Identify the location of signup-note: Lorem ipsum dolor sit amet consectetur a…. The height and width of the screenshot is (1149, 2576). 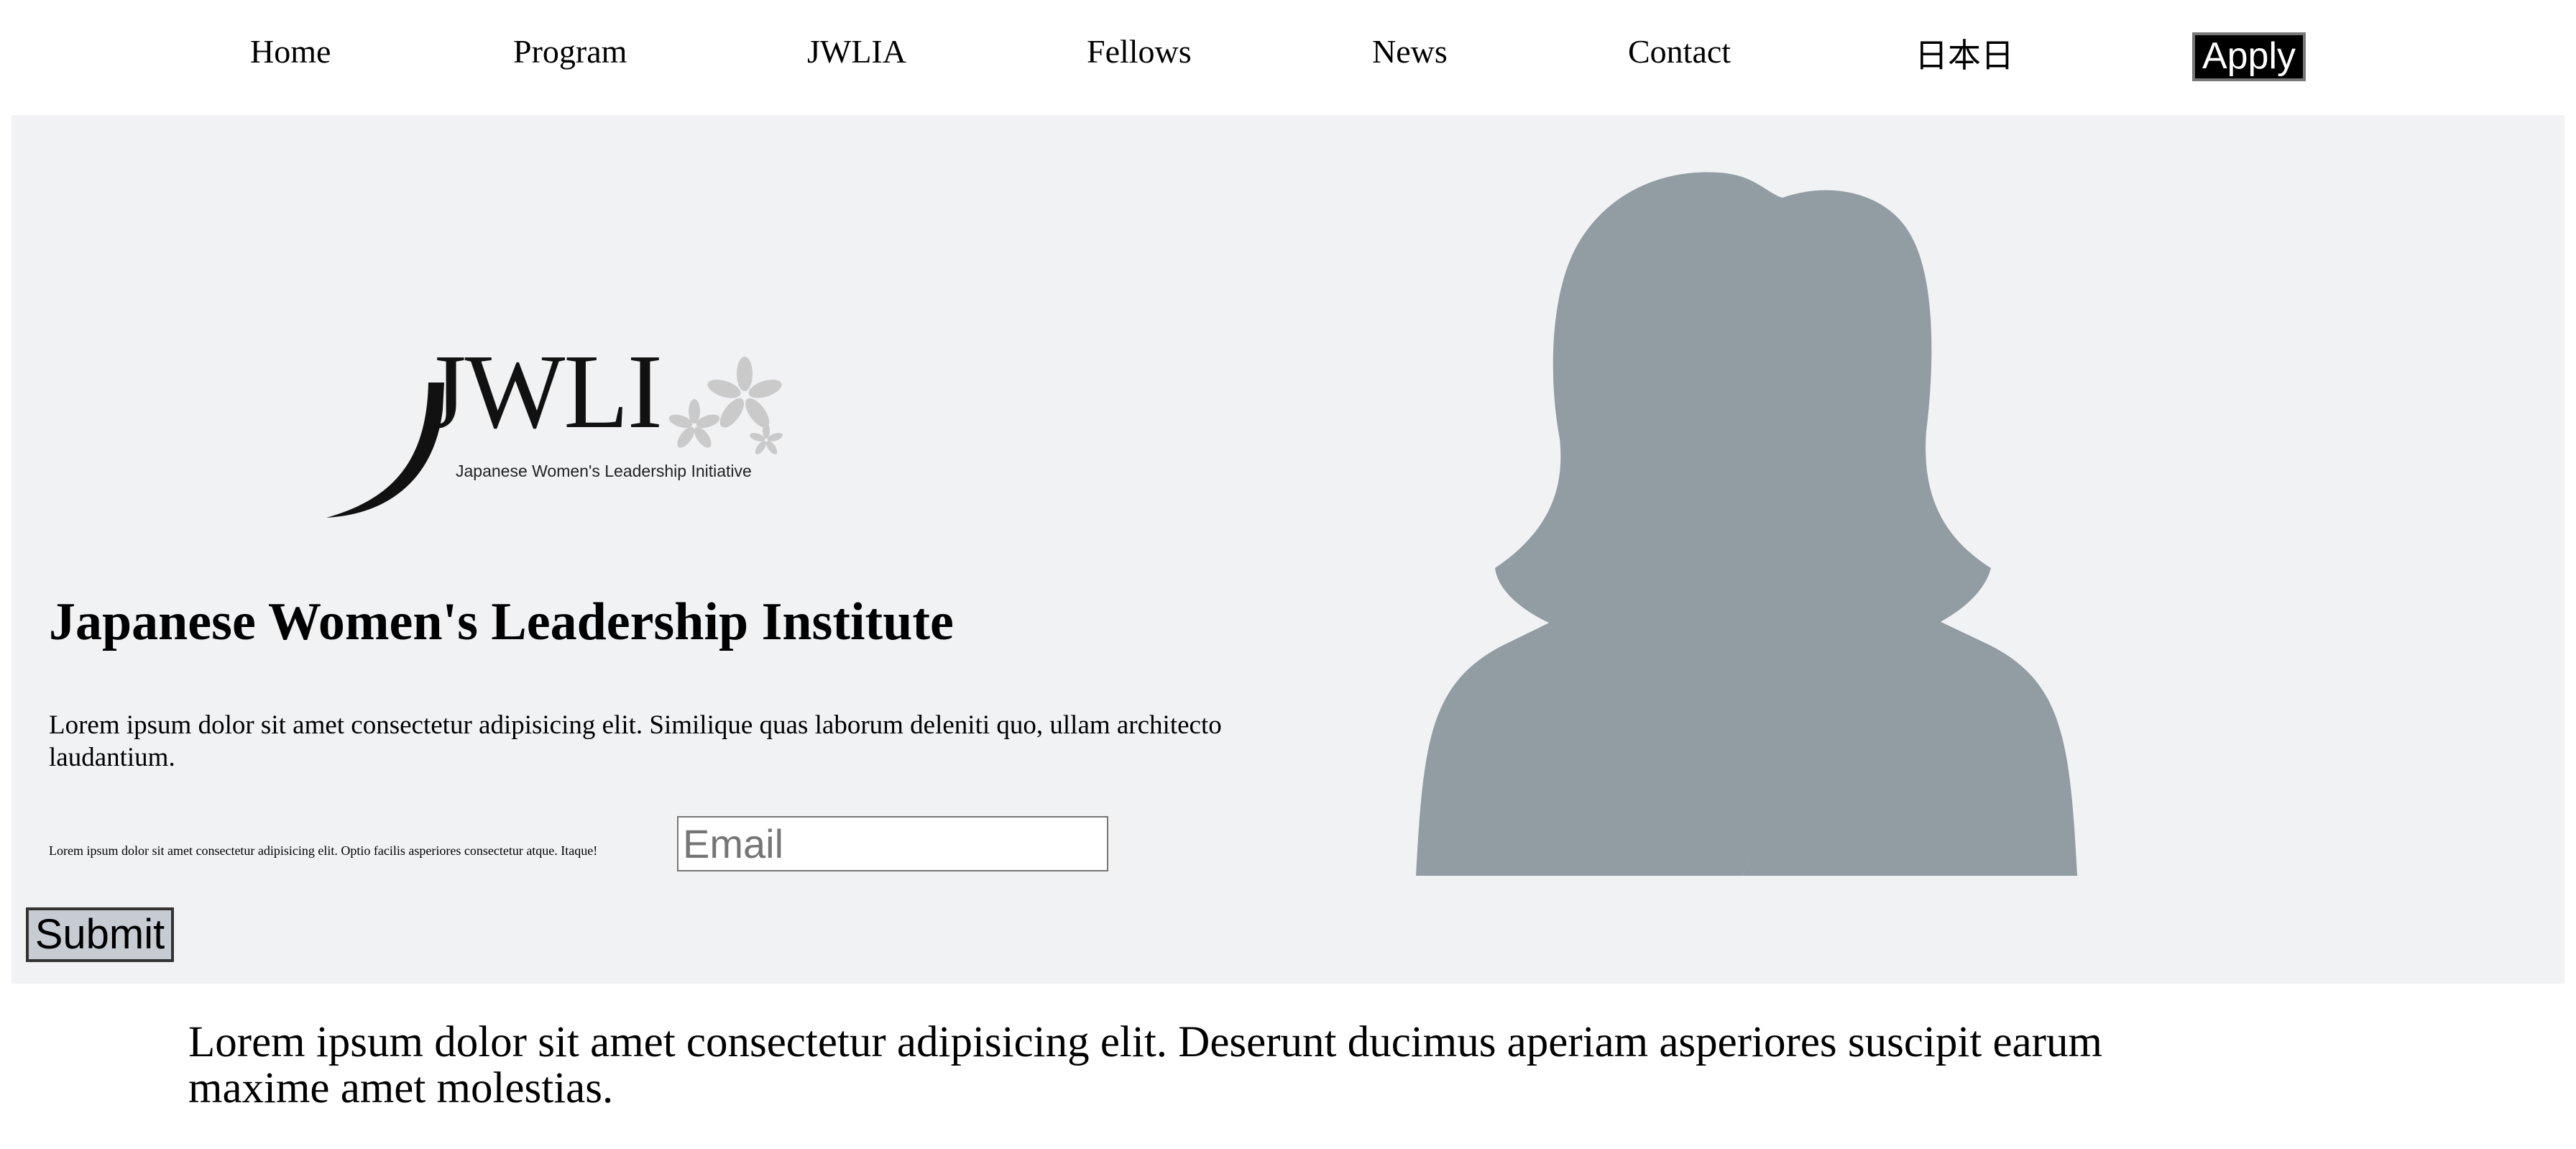
(323, 850).